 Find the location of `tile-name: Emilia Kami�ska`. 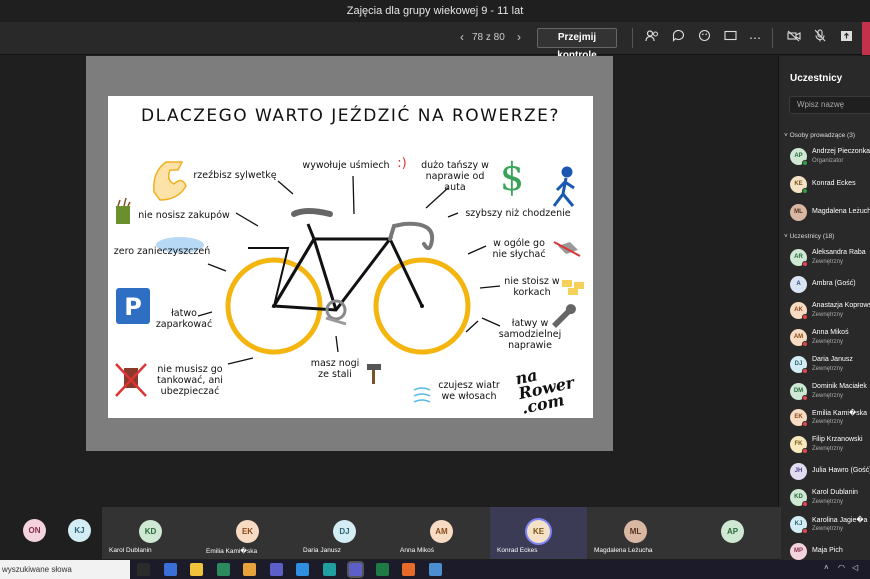

tile-name: Emilia Kami�ska is located at coordinates (232, 551).